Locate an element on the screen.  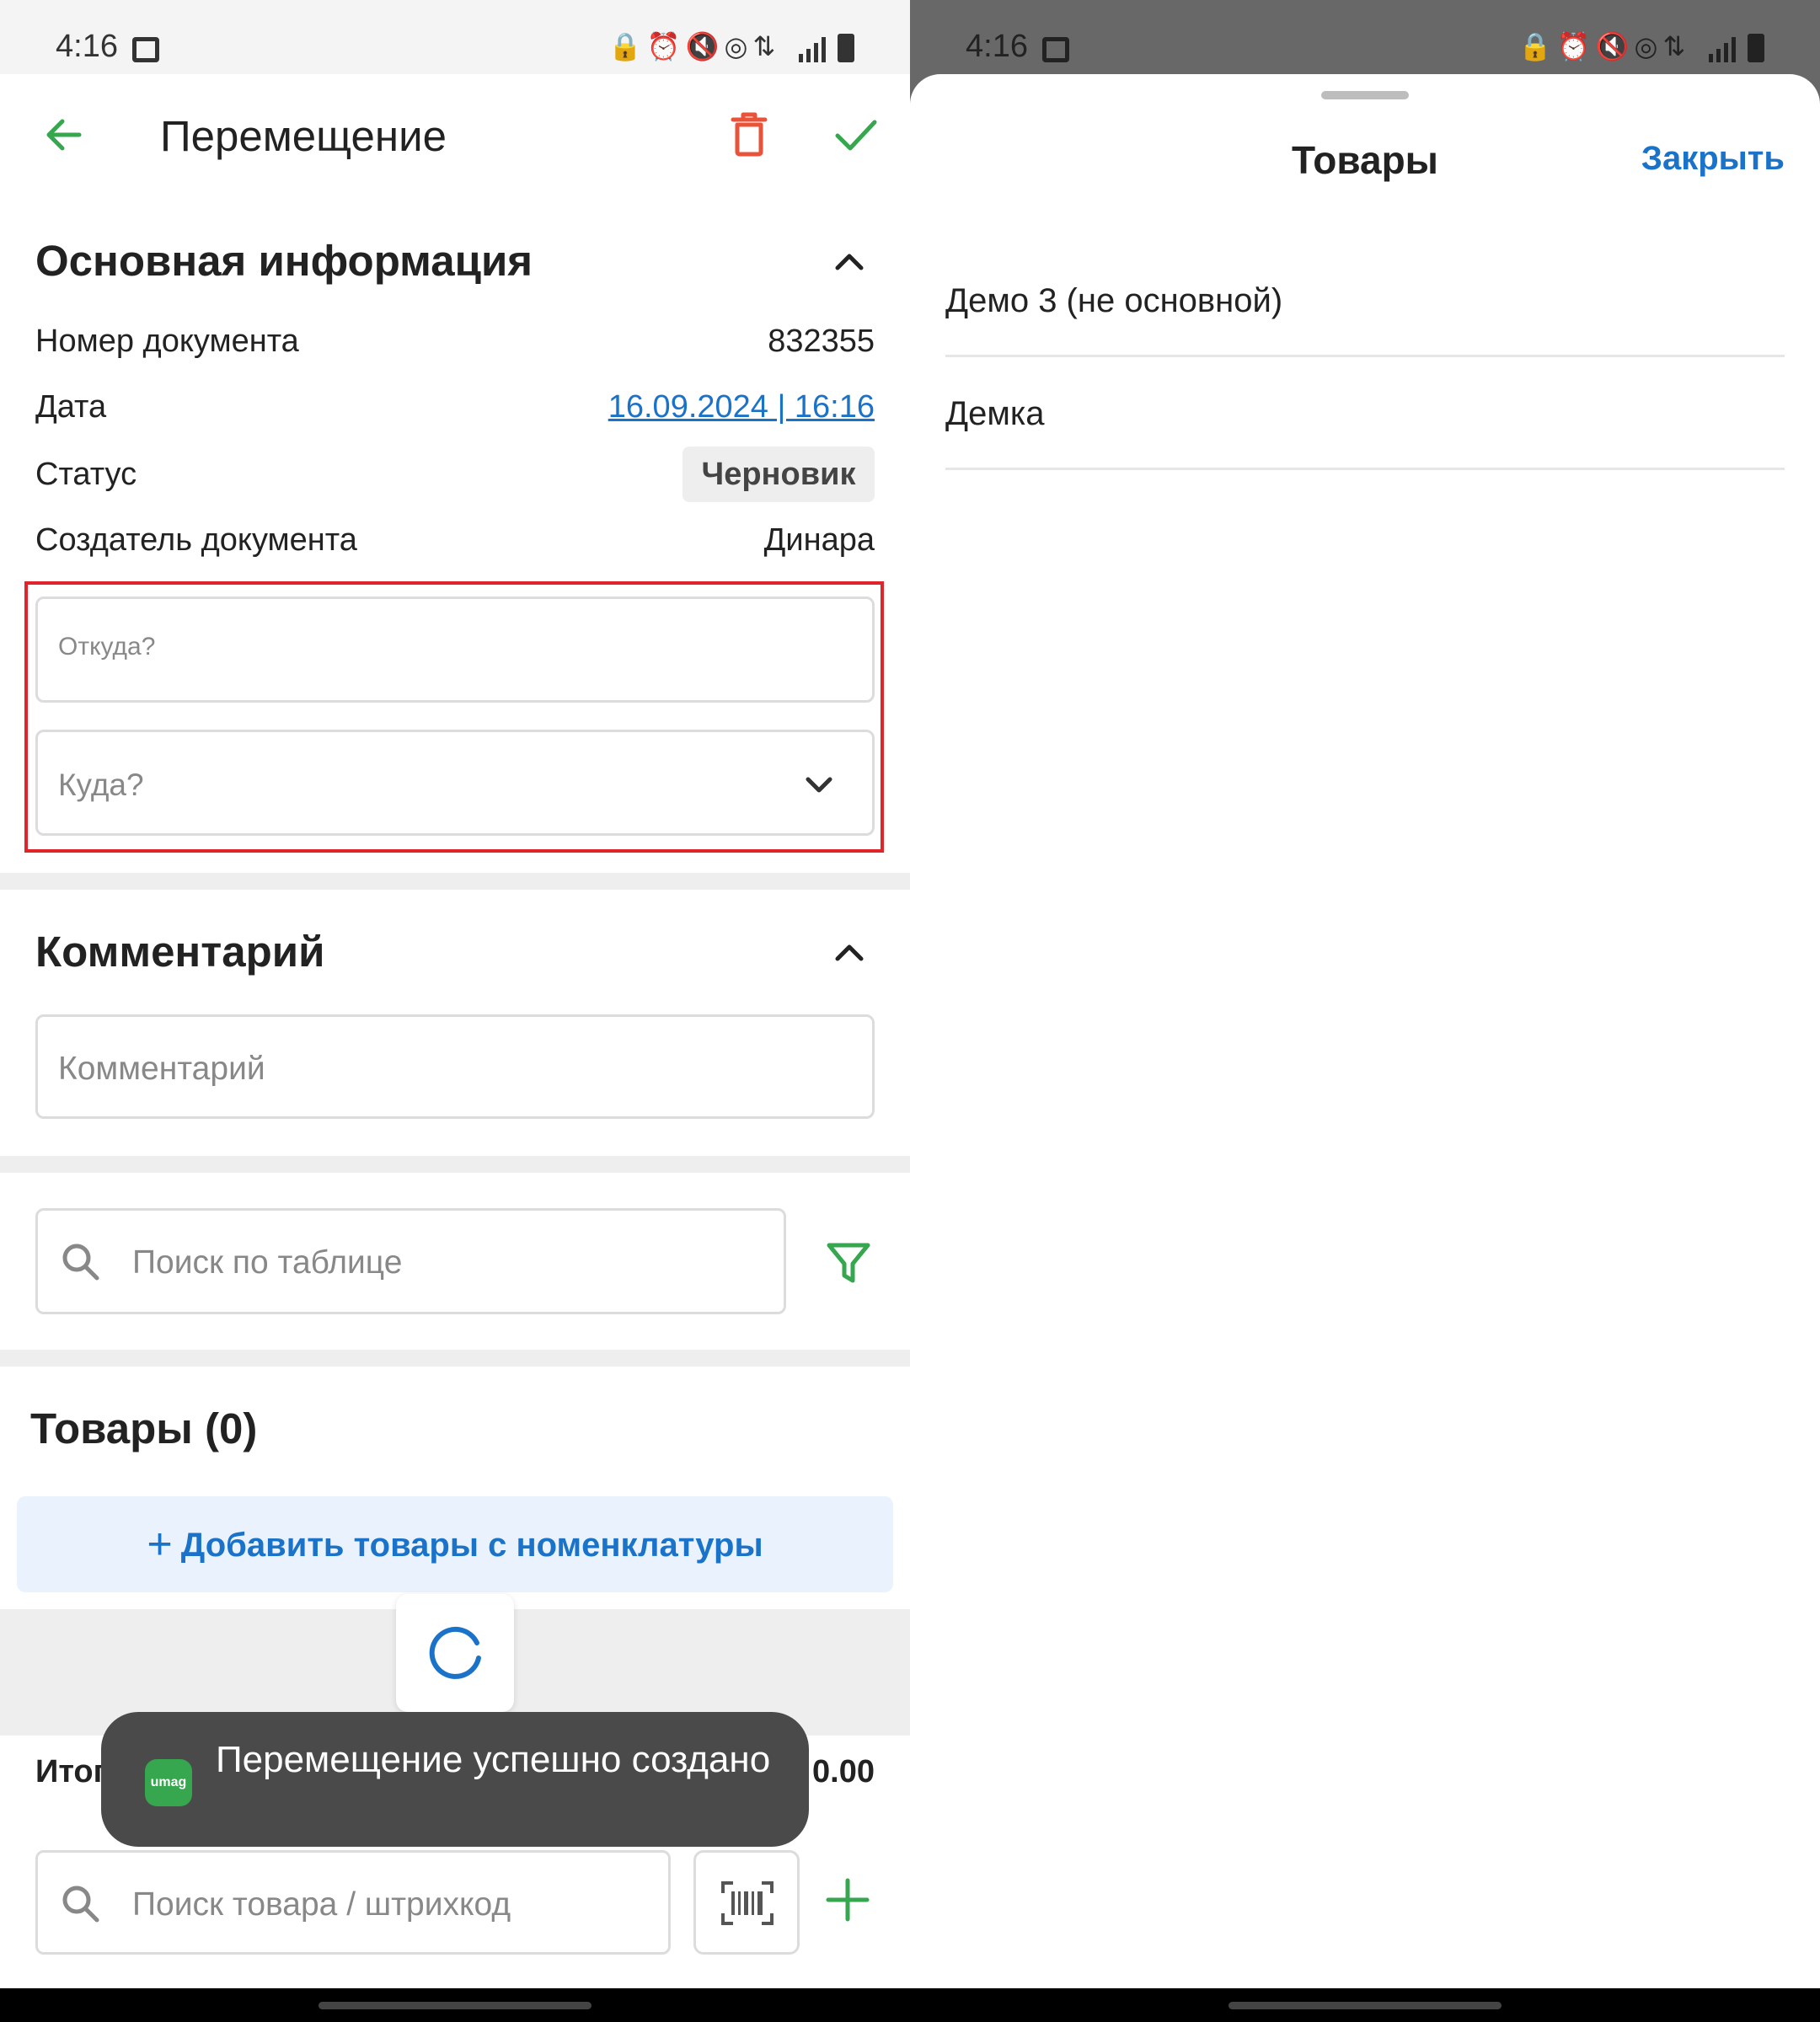
from-field-label: Откуда? is located at coordinates (107, 647).